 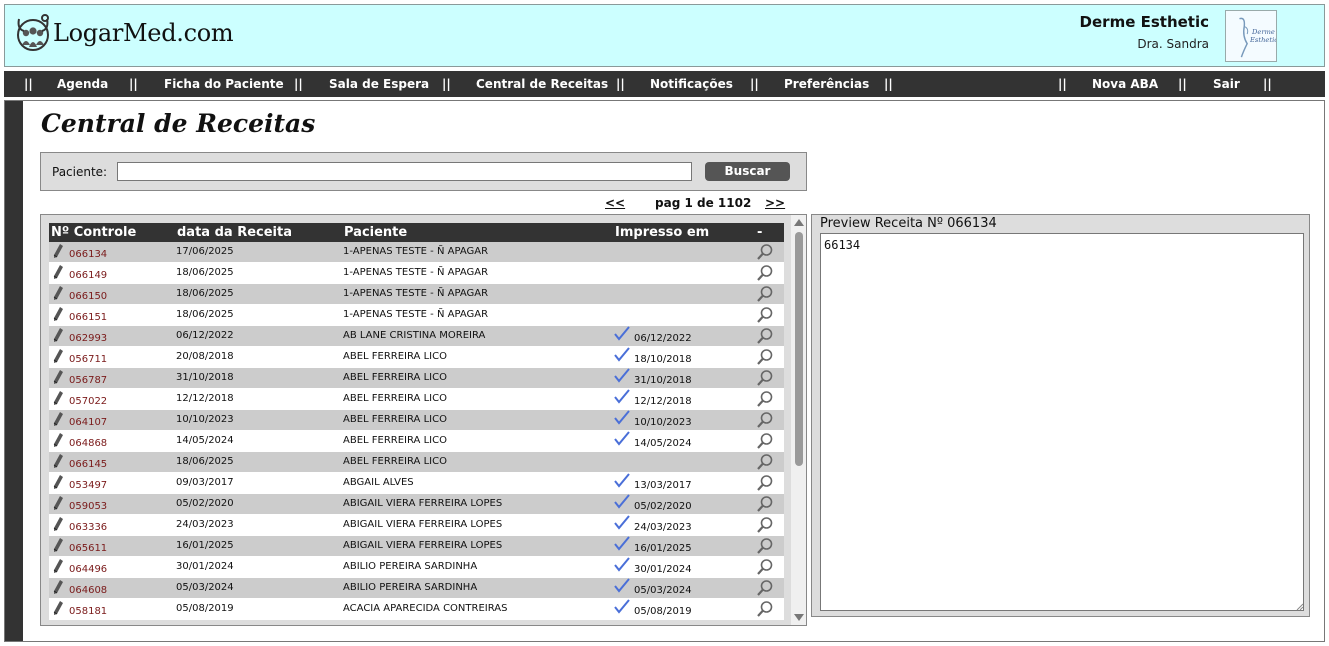 I want to click on control-number-link: 066151, so click(x=88, y=317).